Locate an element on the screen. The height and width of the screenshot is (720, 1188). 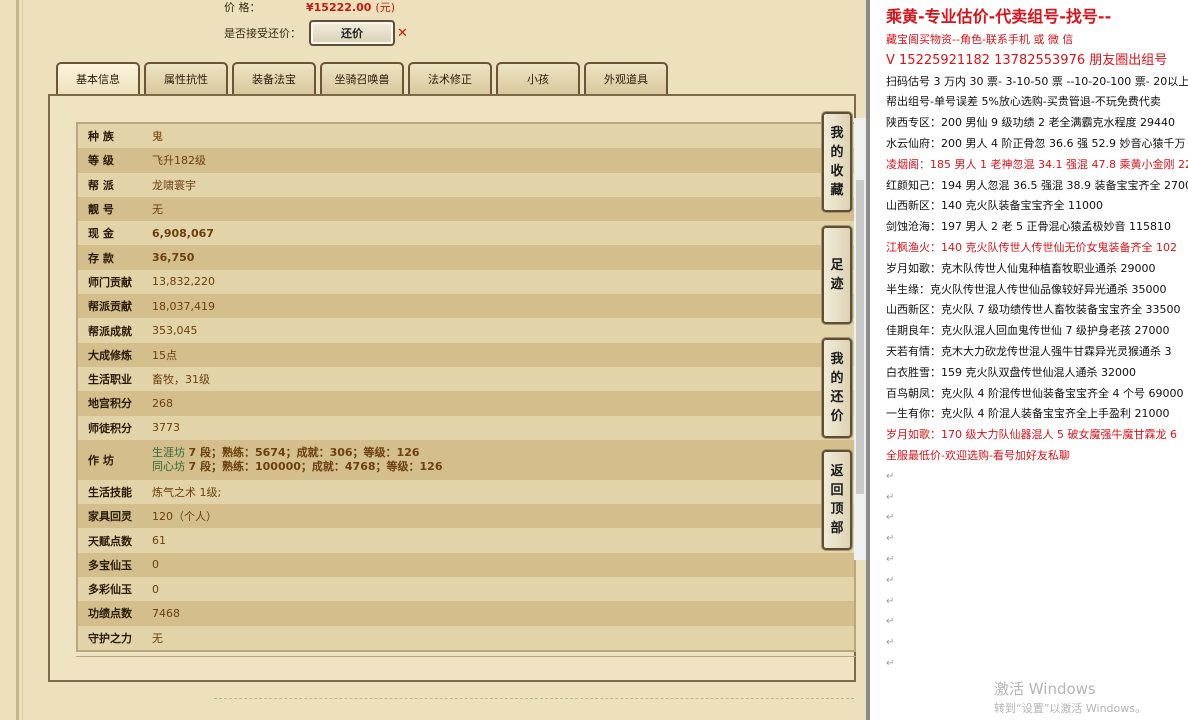
back-to-top-button: 返回顶部 is located at coordinates (837, 500).